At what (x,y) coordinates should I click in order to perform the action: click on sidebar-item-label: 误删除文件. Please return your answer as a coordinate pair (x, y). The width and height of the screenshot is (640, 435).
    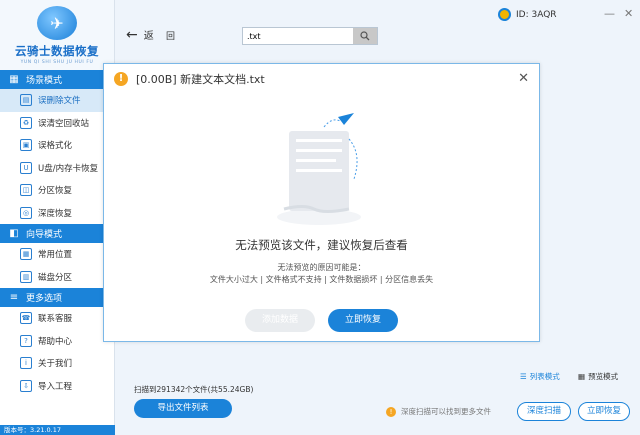
    Looking at the image, I should click on (59, 101).